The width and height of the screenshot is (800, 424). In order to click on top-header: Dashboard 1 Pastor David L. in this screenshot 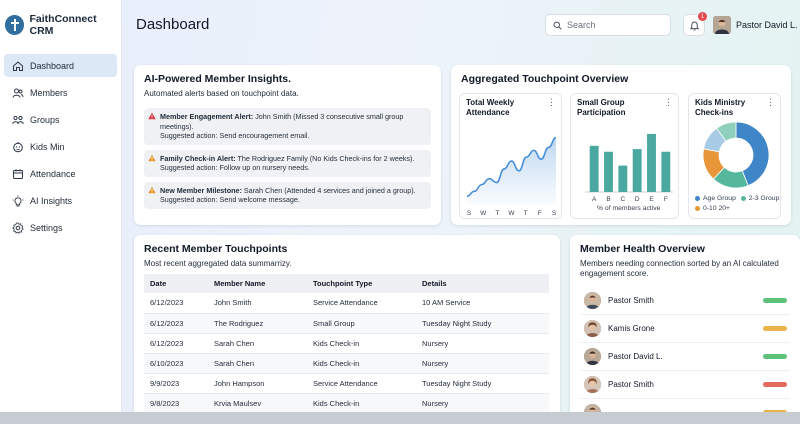, I will do `click(461, 25)`.